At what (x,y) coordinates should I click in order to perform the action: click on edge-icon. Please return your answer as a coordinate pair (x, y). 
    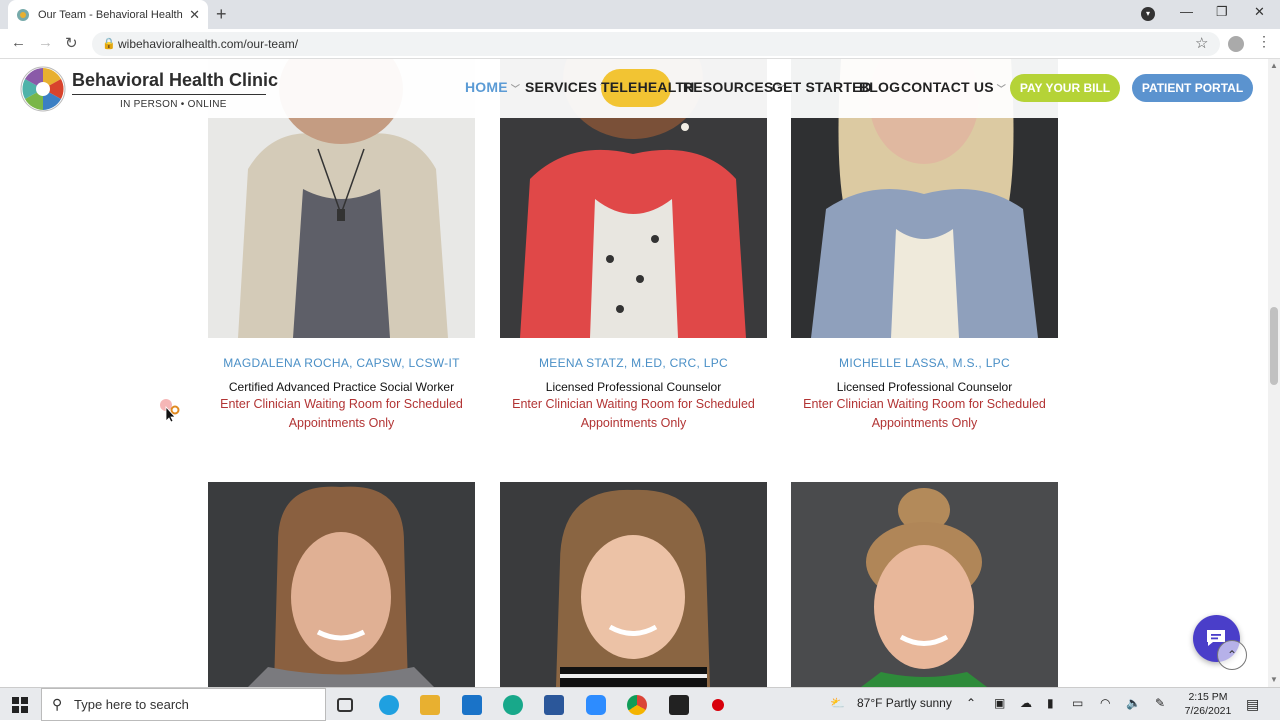
    Looking at the image, I should click on (389, 705).